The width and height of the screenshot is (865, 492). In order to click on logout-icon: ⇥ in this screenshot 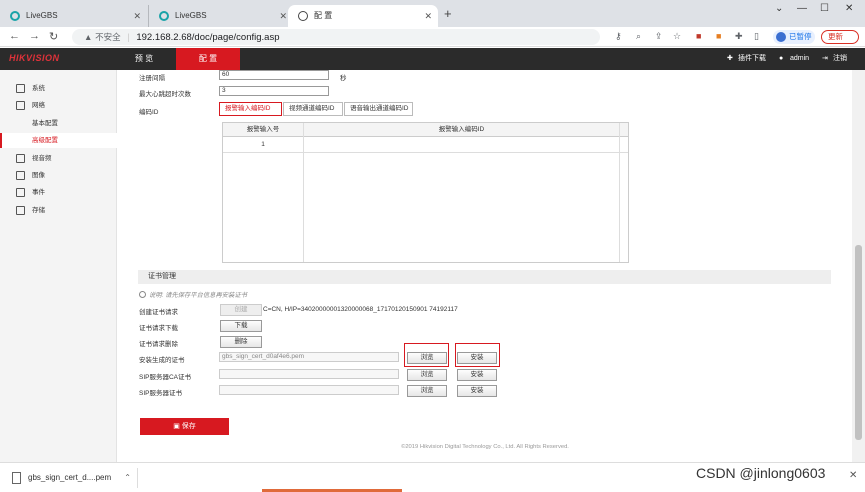, I will do `click(825, 59)`.